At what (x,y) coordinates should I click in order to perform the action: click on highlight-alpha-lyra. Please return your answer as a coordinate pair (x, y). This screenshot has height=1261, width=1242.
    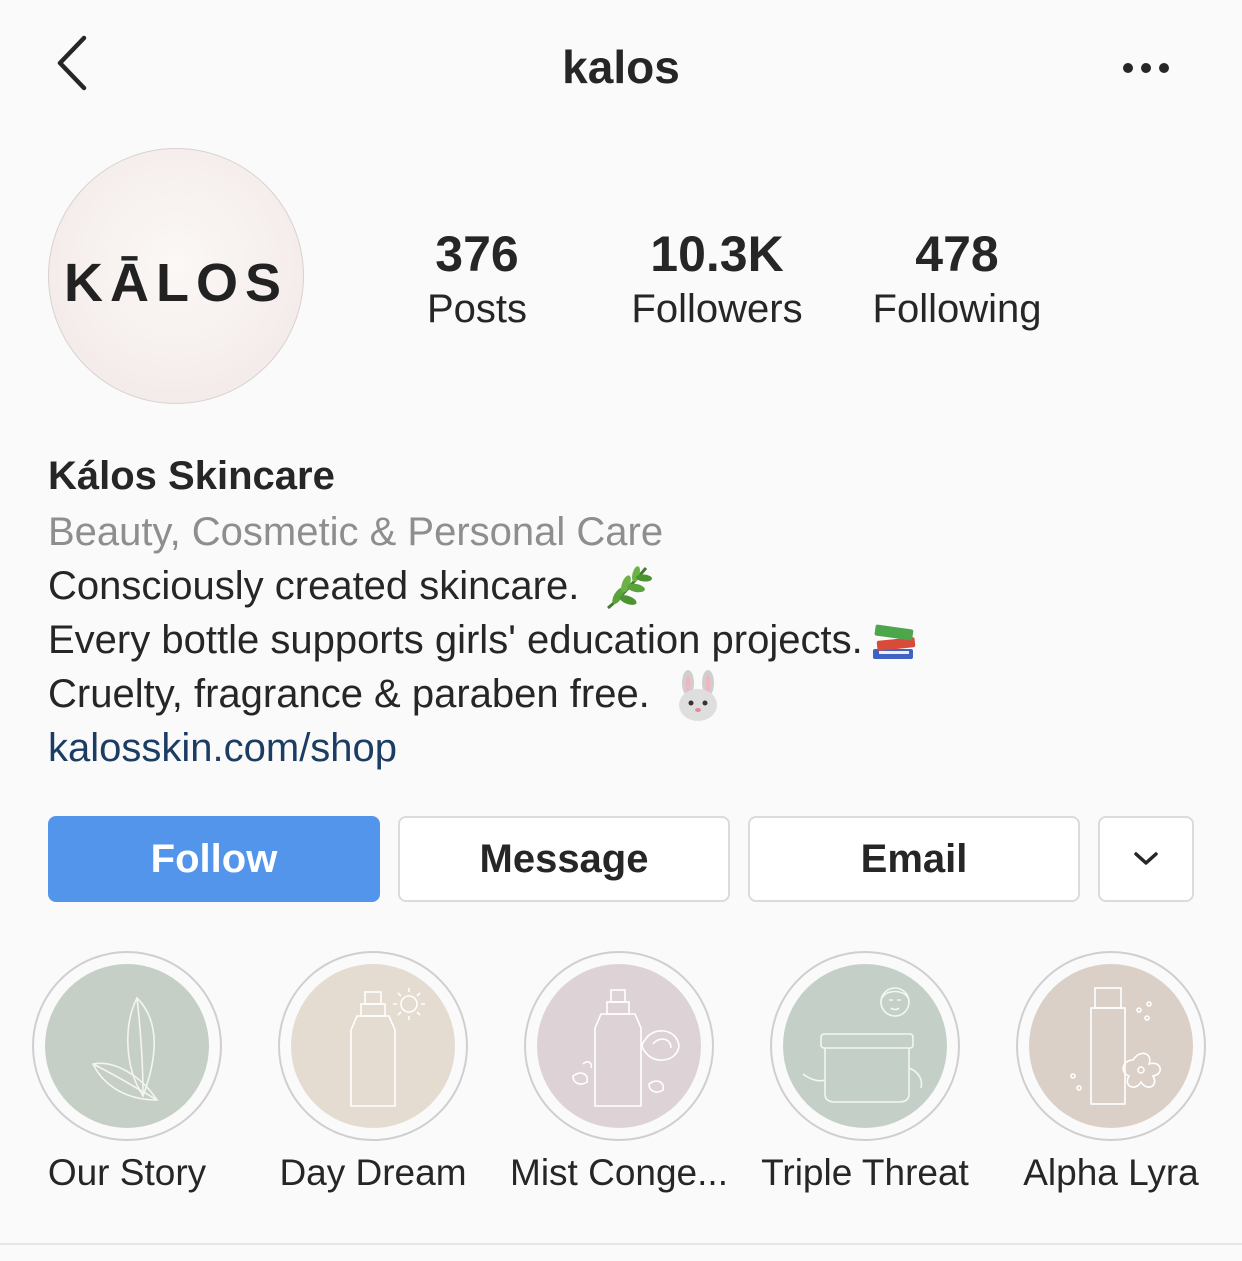
    Looking at the image, I should click on (1111, 1046).